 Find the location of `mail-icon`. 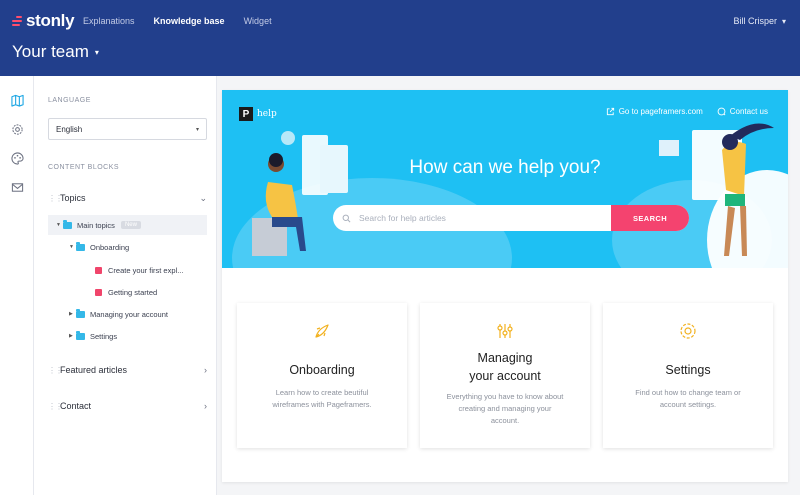

mail-icon is located at coordinates (17, 187).